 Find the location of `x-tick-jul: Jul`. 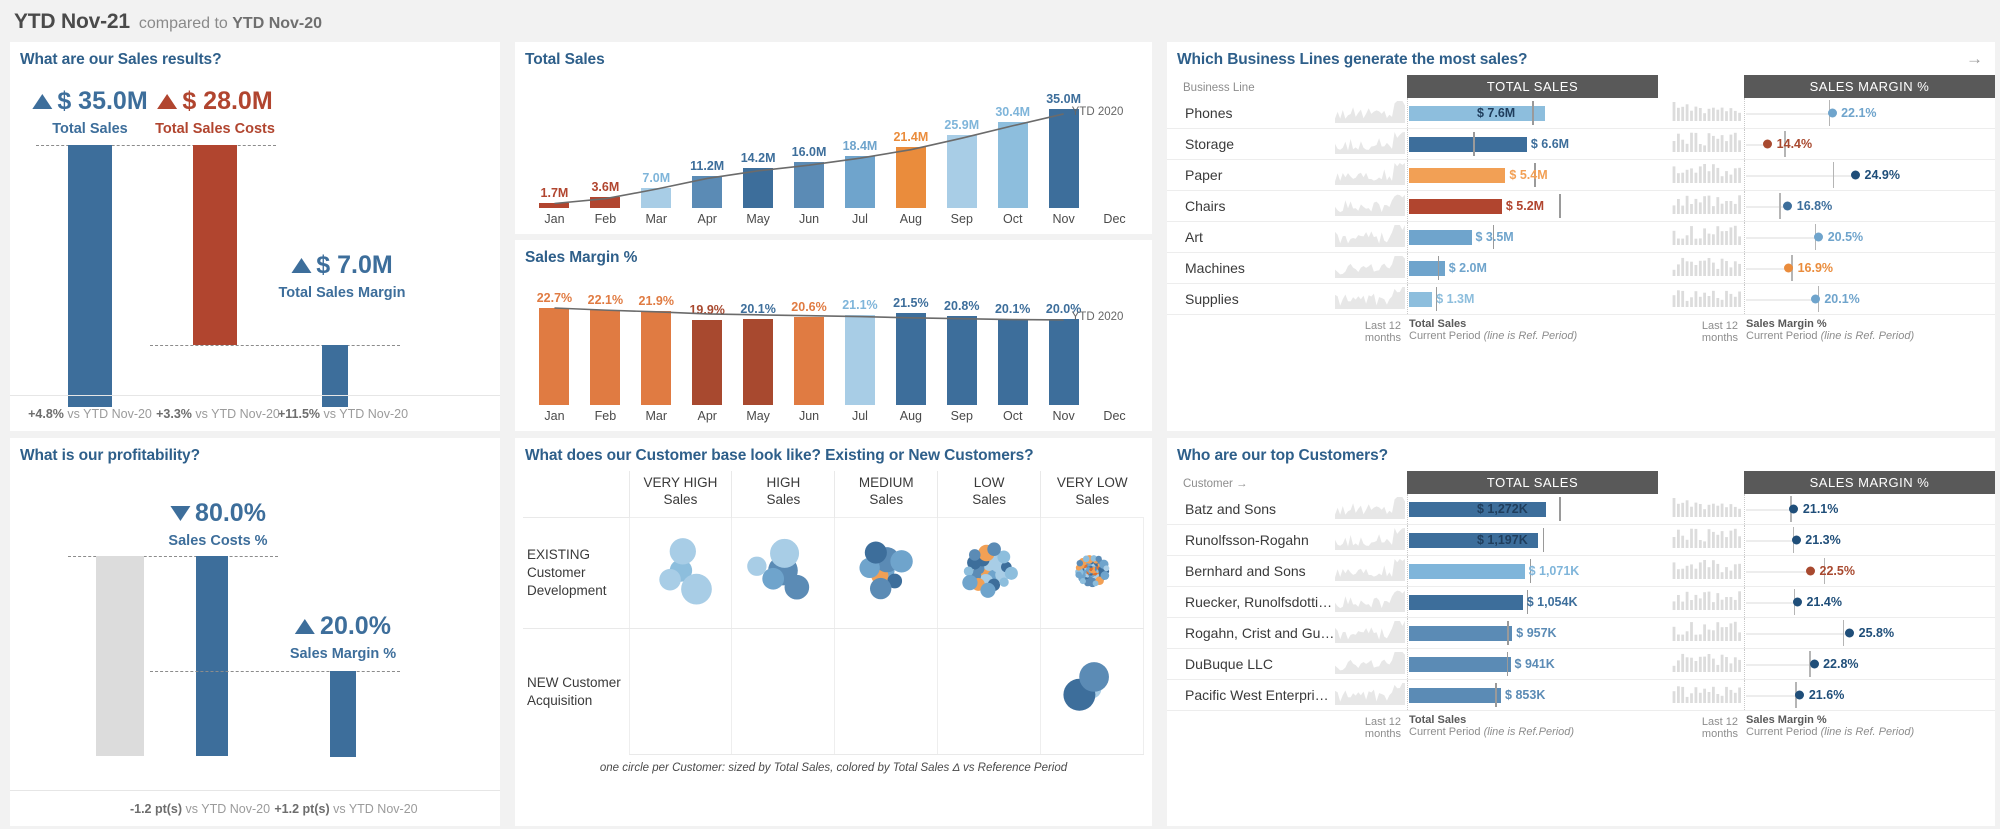

x-tick-jul: Jul is located at coordinates (860, 416).